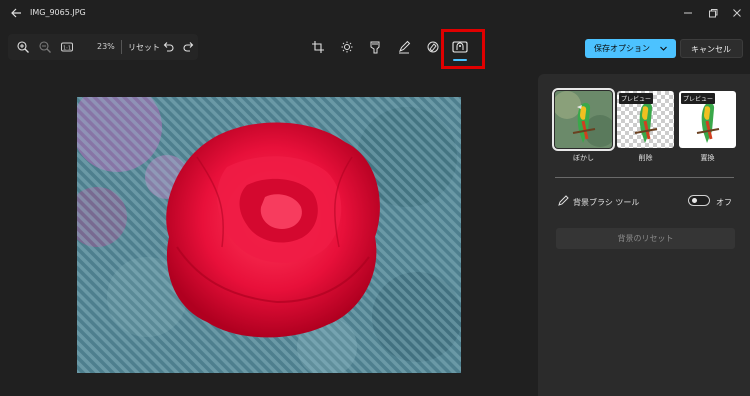  I want to click on filter-icon, so click(375, 47).